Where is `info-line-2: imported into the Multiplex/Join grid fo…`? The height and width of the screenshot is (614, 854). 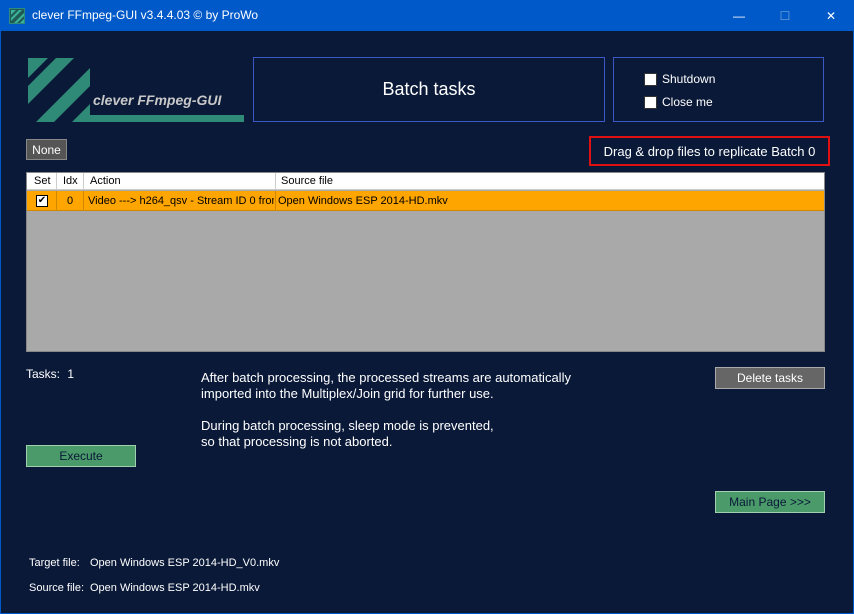
info-line-2: imported into the Multiplex/Join grid fo… is located at coordinates (347, 393).